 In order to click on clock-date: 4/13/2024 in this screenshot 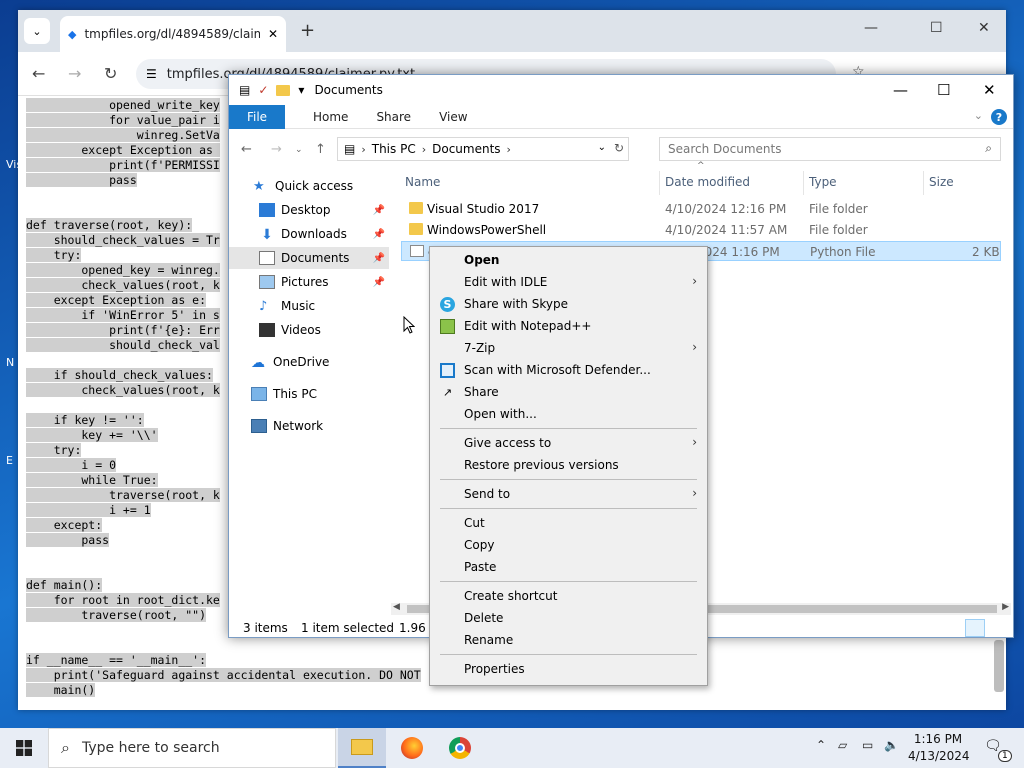, I will do `click(939, 756)`.